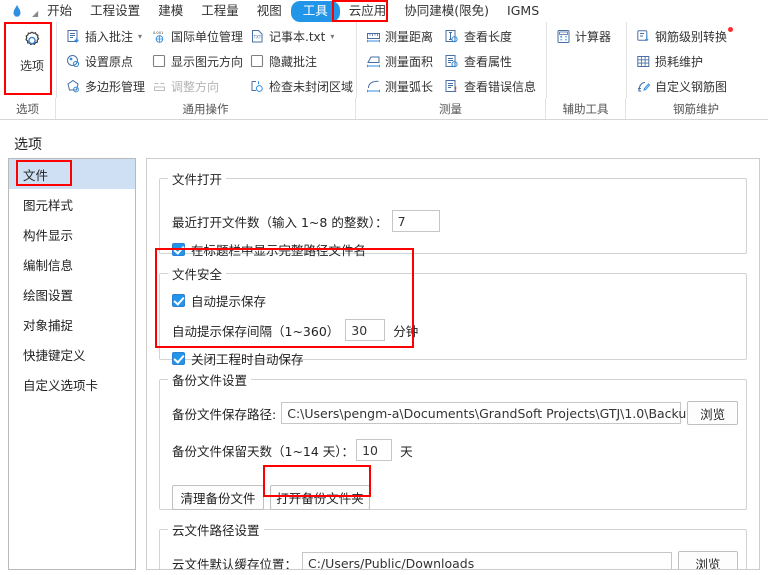 The height and width of the screenshot is (575, 768). Describe the element at coordinates (170, 11) in the screenshot. I see `tab-modeling: 建模` at that location.